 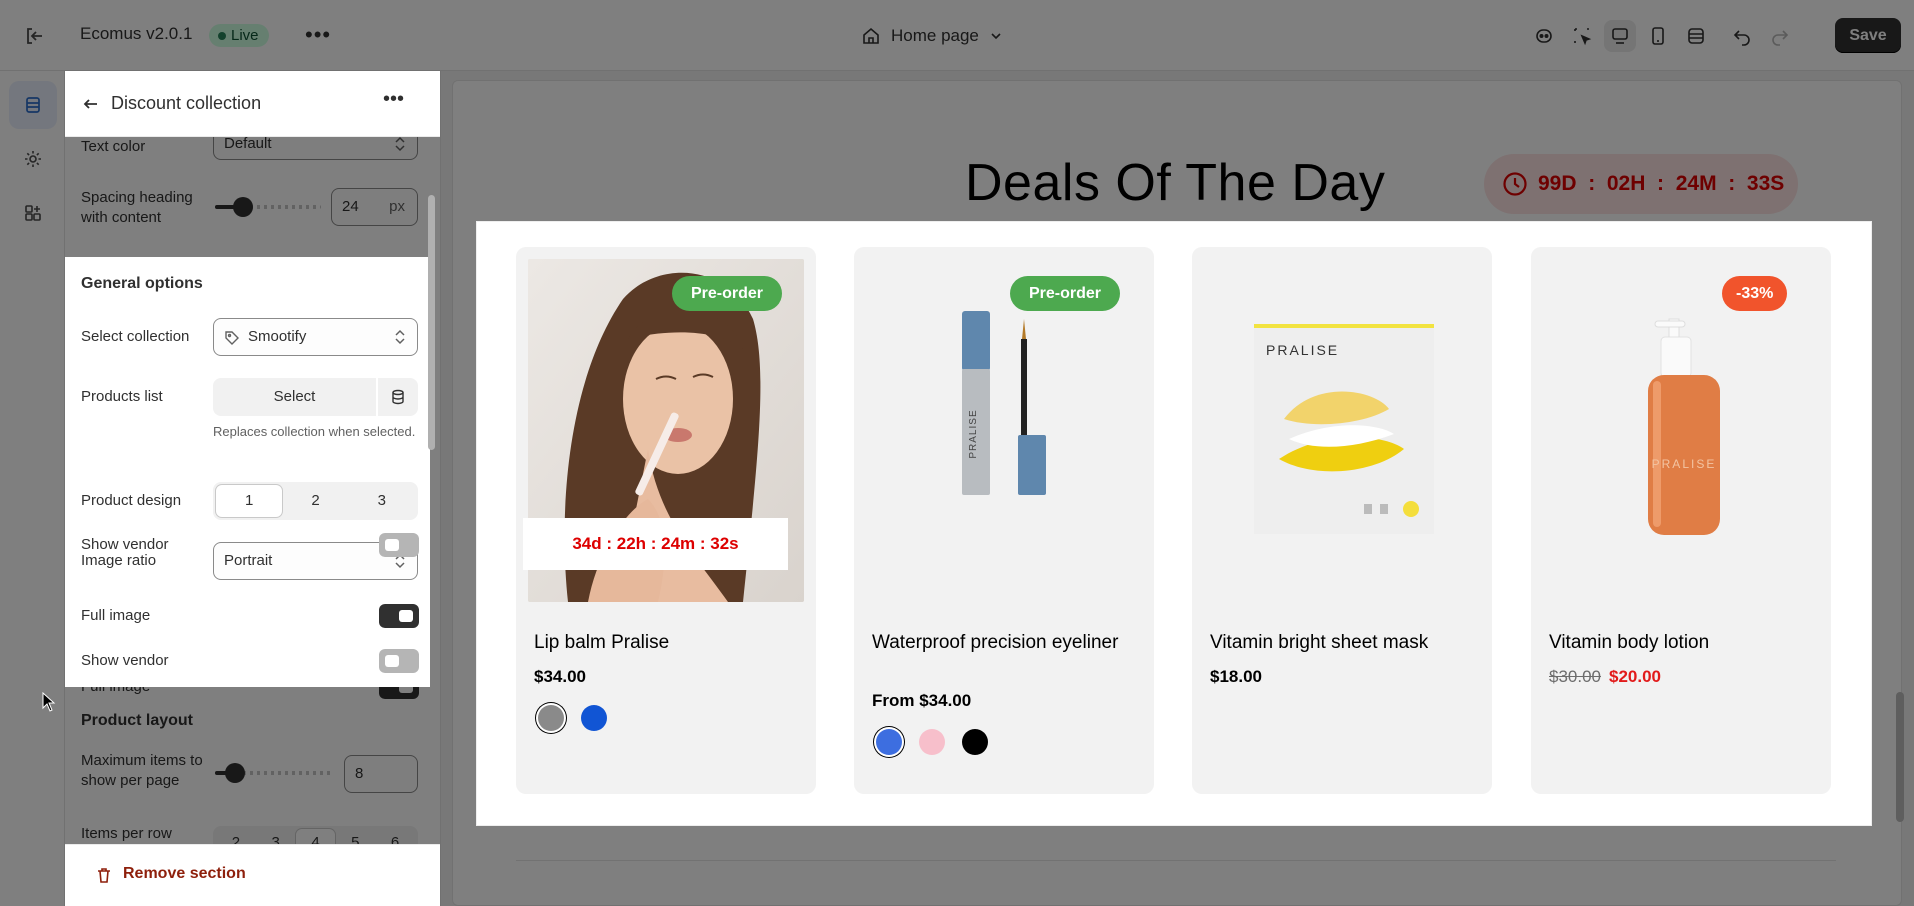 I want to click on full-image-toggle, so click(x=399, y=616).